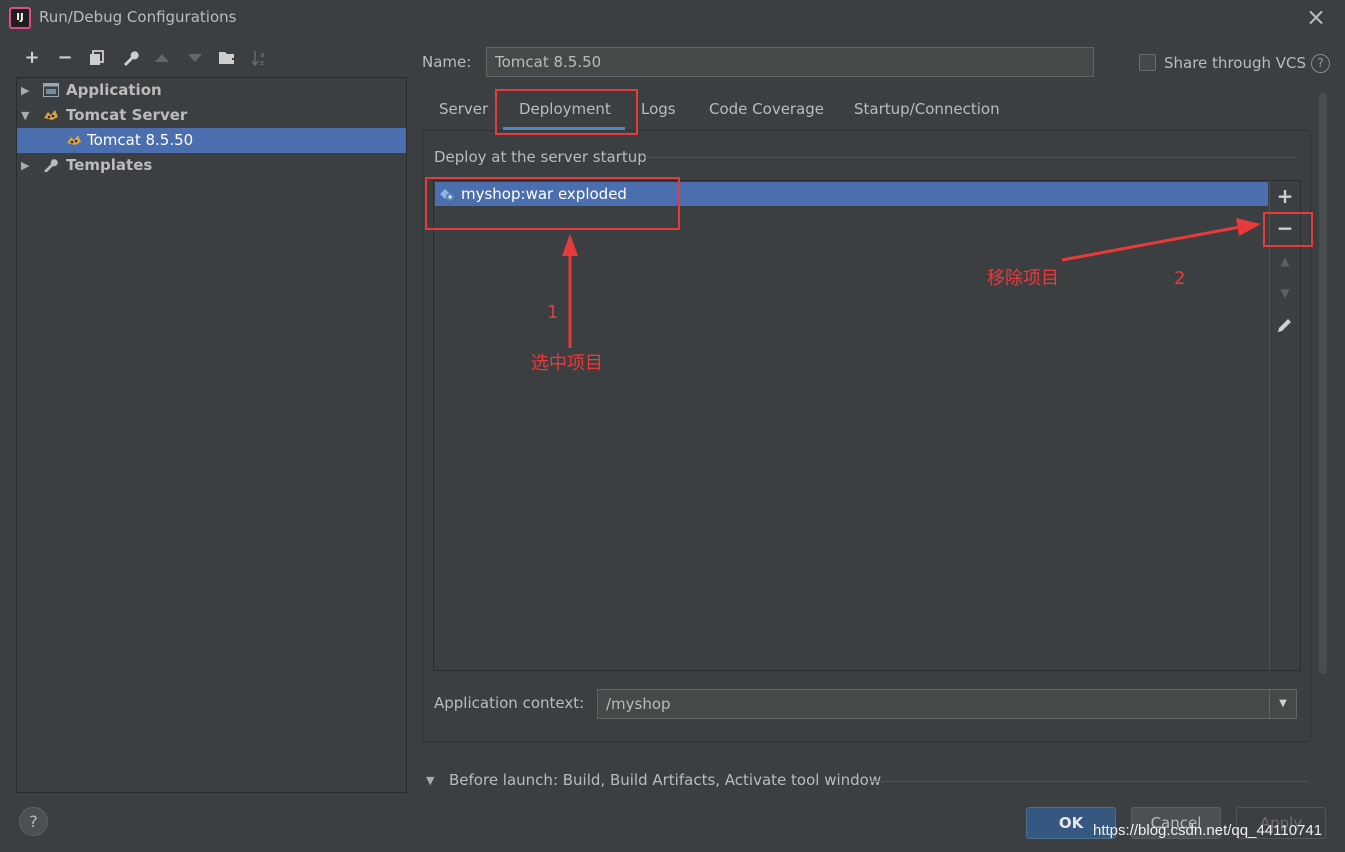 This screenshot has width=1345, height=852. Describe the element at coordinates (911, 283) in the screenshot. I see `annotation-arrows` at that location.